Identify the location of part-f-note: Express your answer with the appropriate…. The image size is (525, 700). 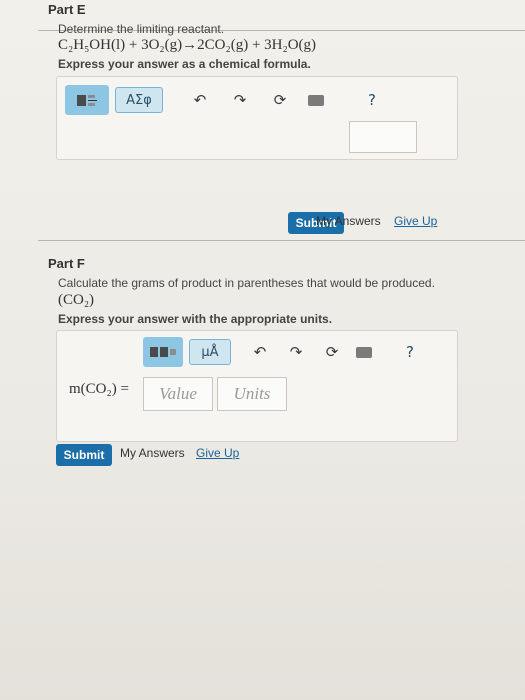
(195, 319).